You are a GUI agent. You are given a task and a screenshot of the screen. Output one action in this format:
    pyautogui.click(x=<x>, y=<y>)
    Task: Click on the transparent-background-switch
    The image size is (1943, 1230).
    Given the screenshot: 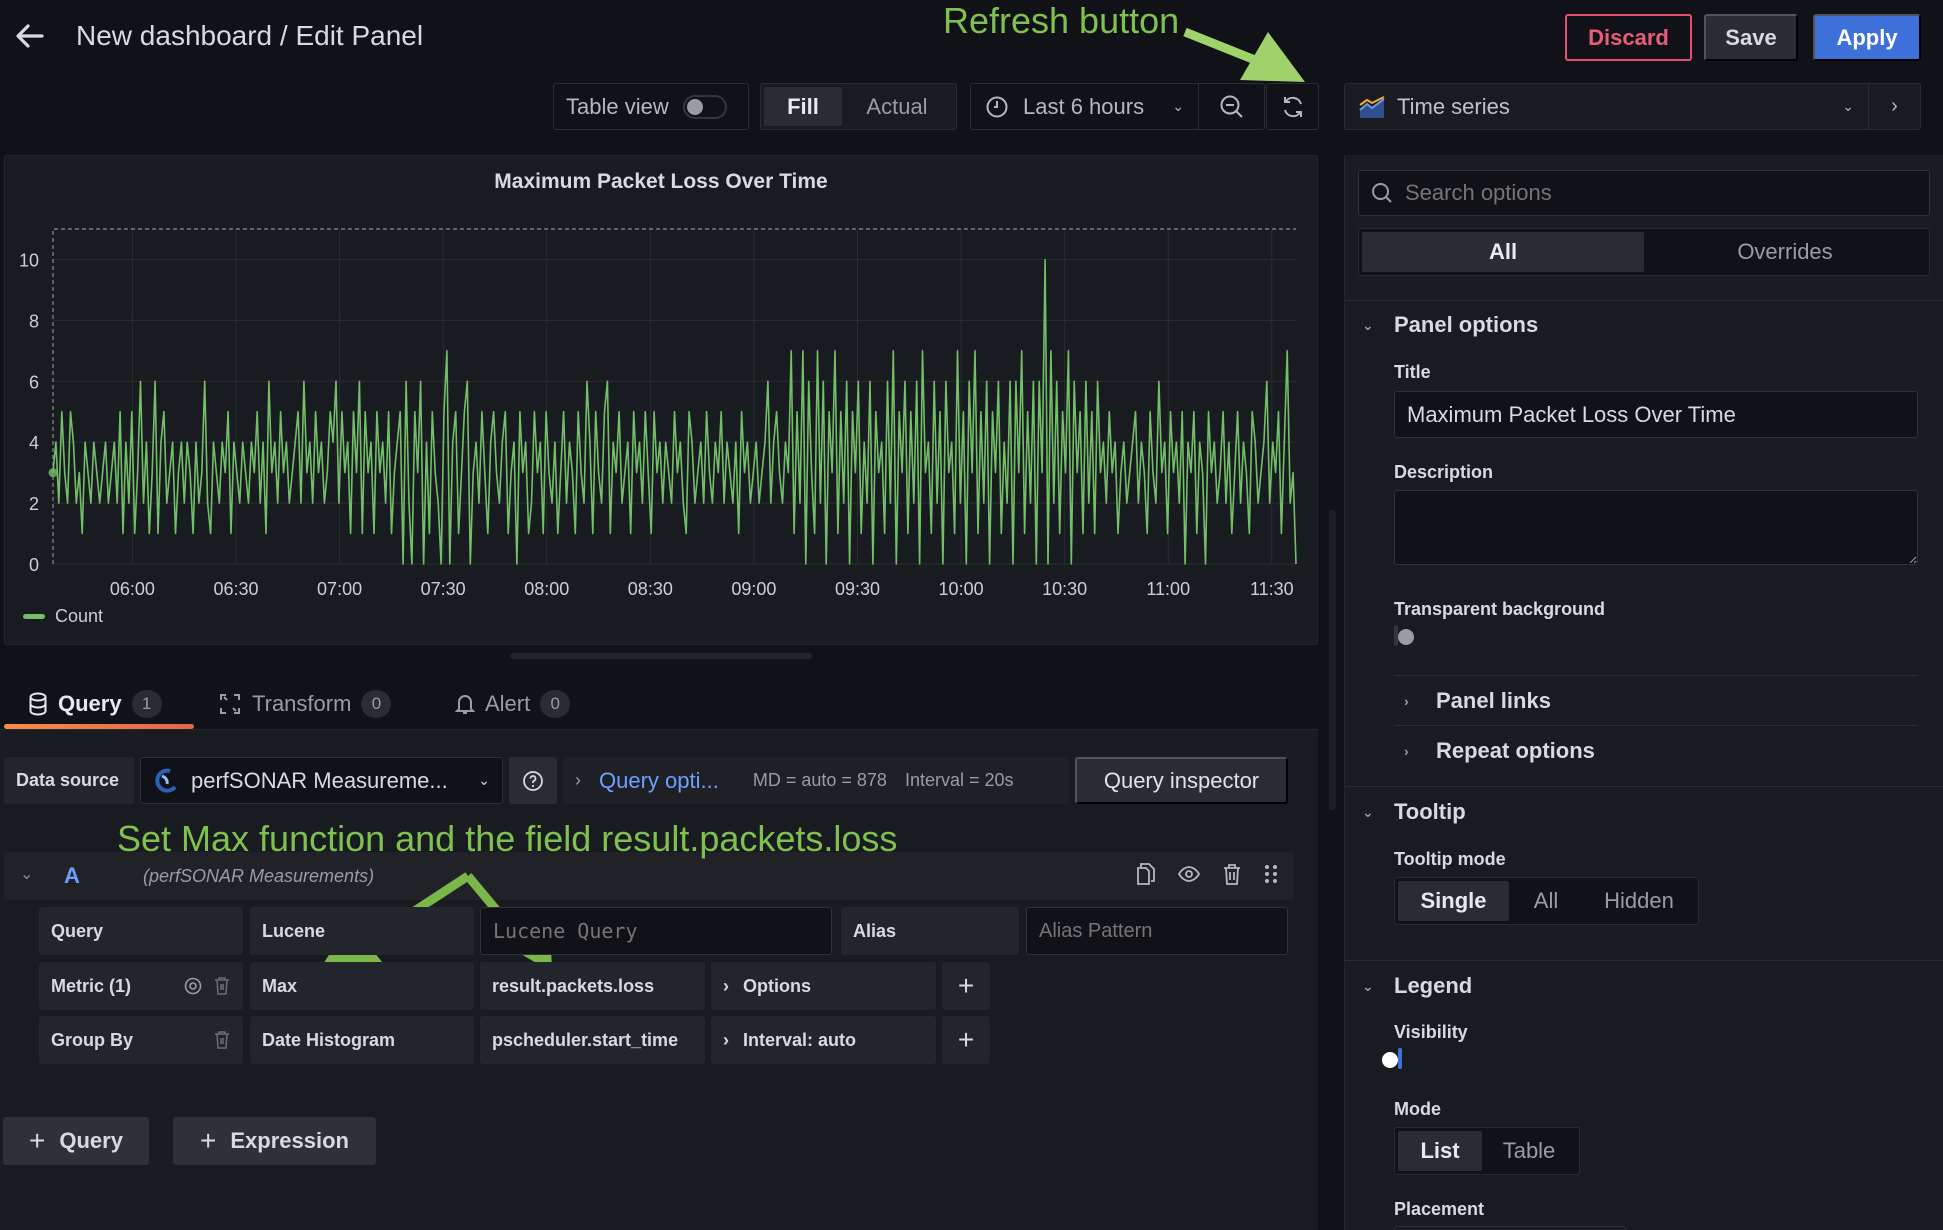 What is the action you would take?
    pyautogui.click(x=1404, y=635)
    